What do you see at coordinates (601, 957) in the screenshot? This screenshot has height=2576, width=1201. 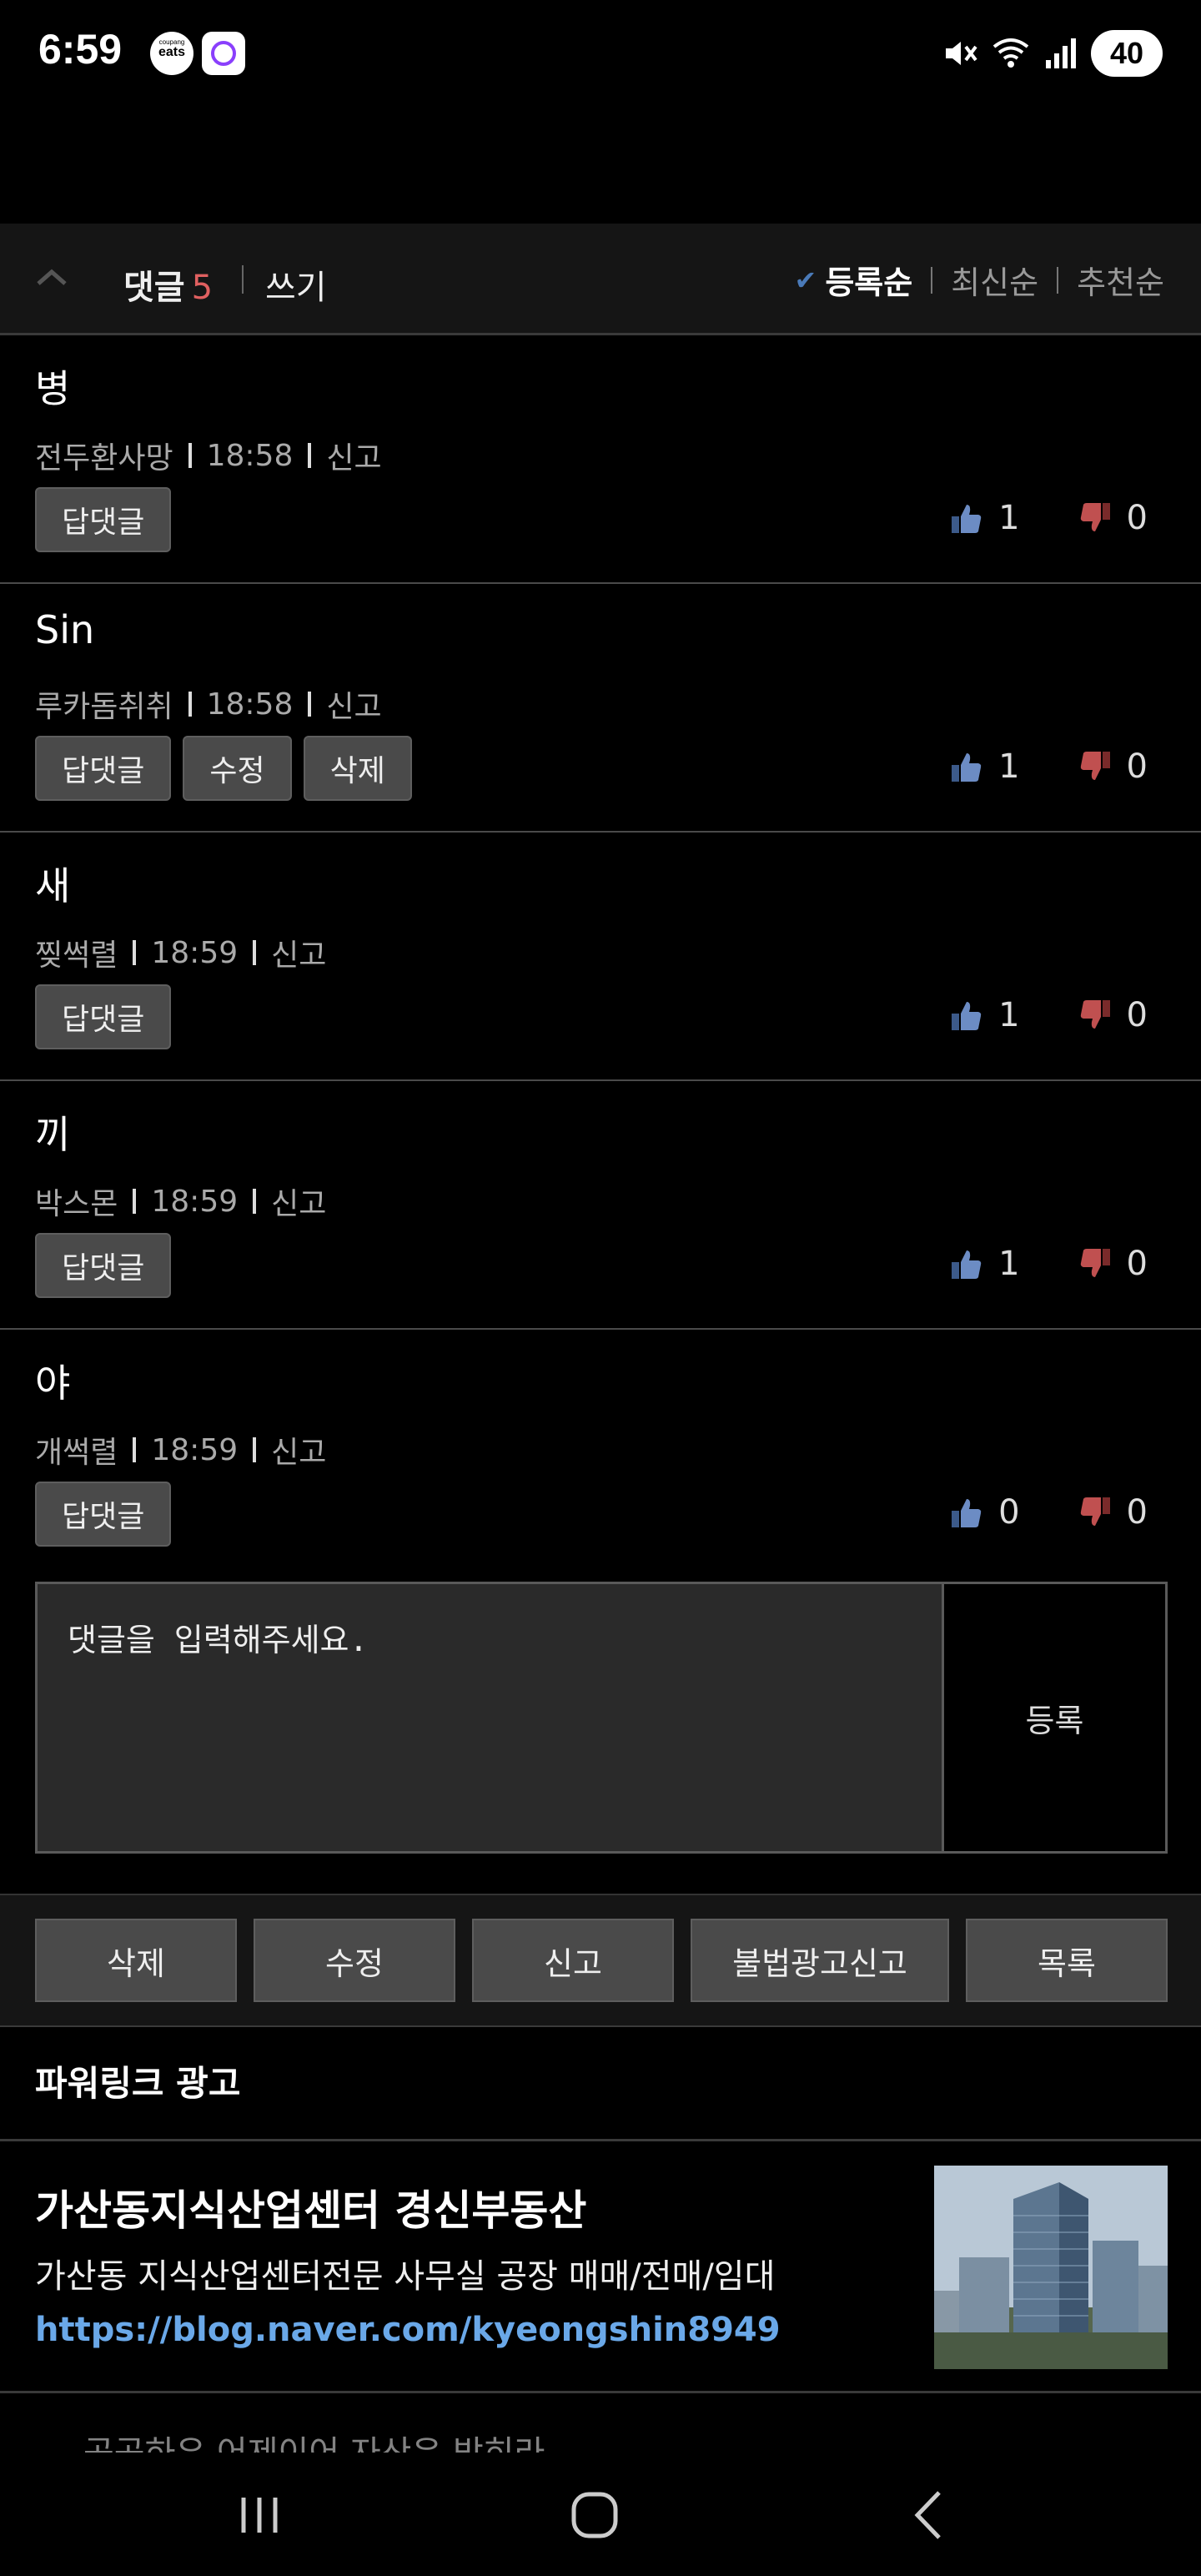 I see `comment-item: 새 찢썩렬 18:59 신고 답댓글 1 0` at bounding box center [601, 957].